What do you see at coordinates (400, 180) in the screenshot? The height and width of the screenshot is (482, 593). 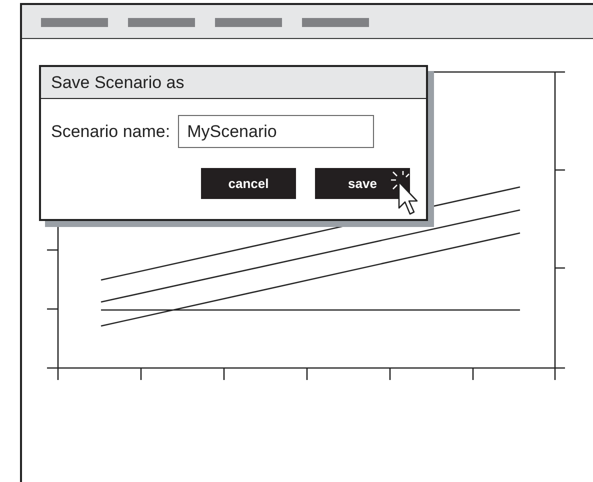 I see `click-burst-icon` at bounding box center [400, 180].